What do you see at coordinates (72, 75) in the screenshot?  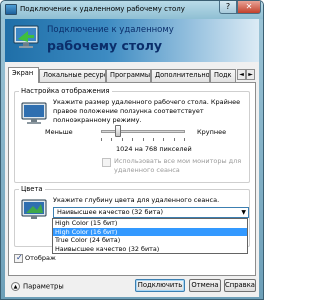 I see `tab-local-resources: Локальные ресурсы` at bounding box center [72, 75].